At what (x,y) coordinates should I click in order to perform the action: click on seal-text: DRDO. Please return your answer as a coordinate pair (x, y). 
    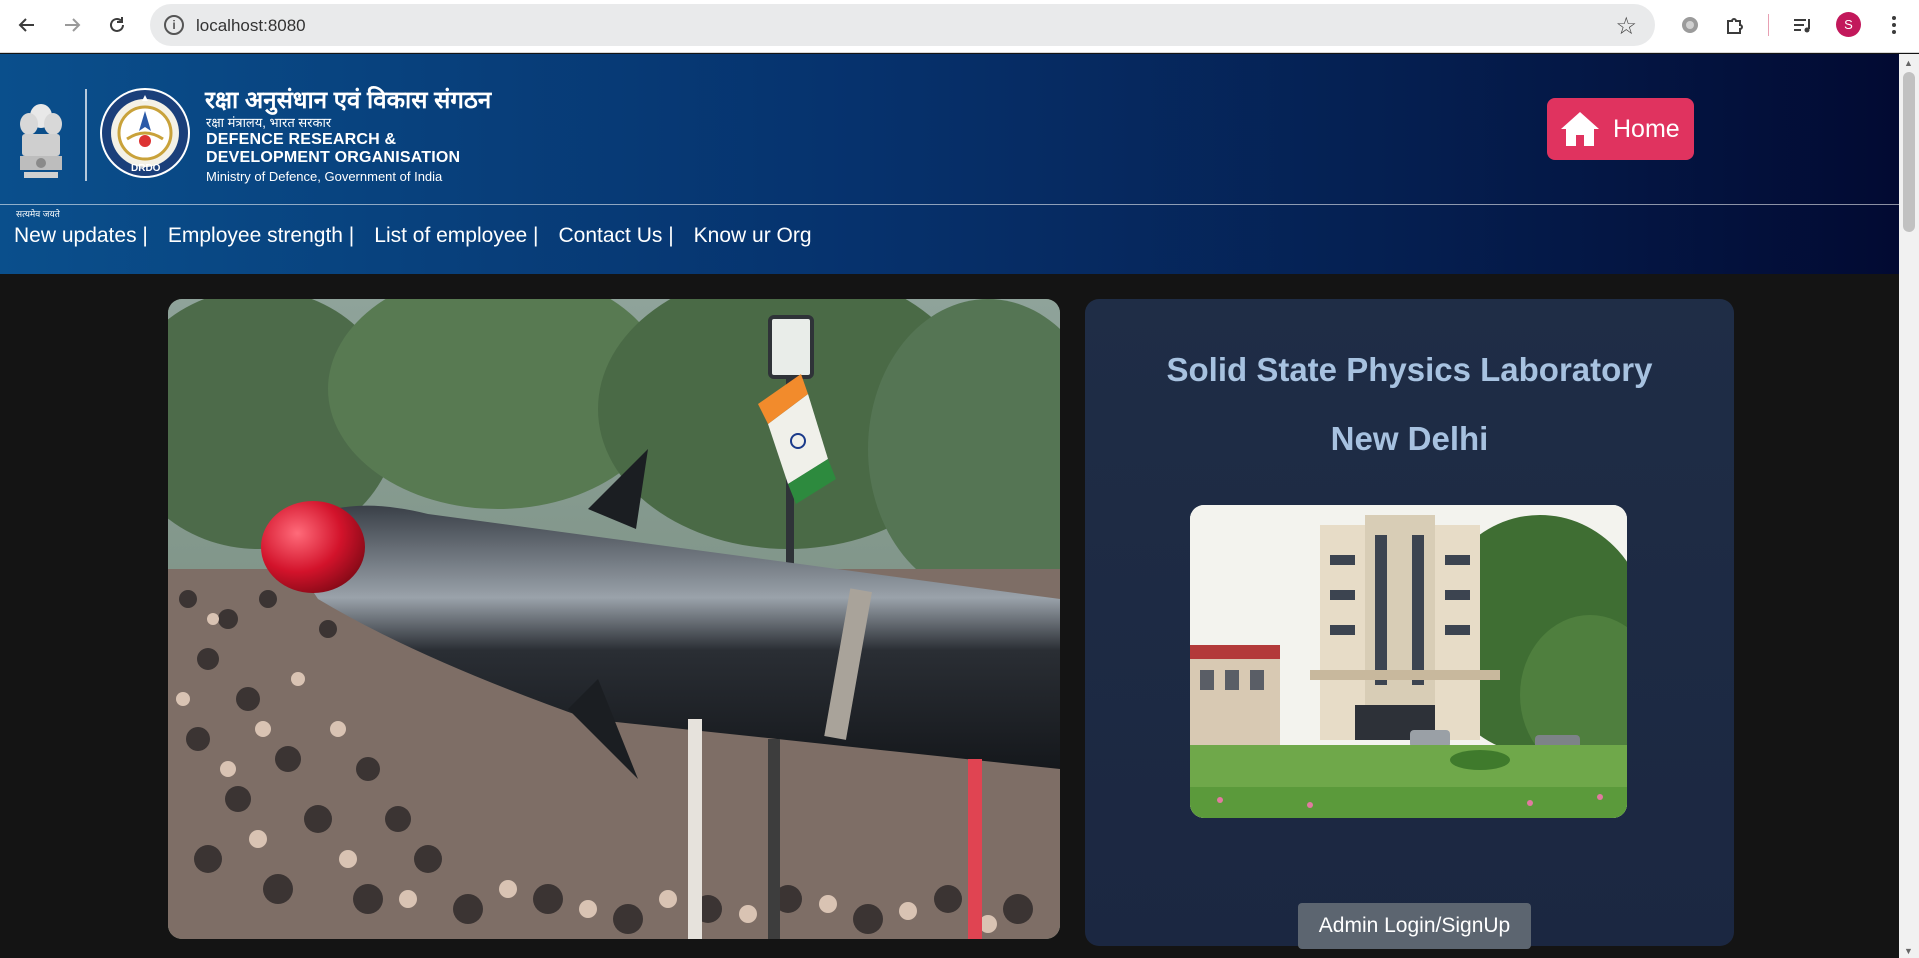
    Looking at the image, I should click on (146, 168).